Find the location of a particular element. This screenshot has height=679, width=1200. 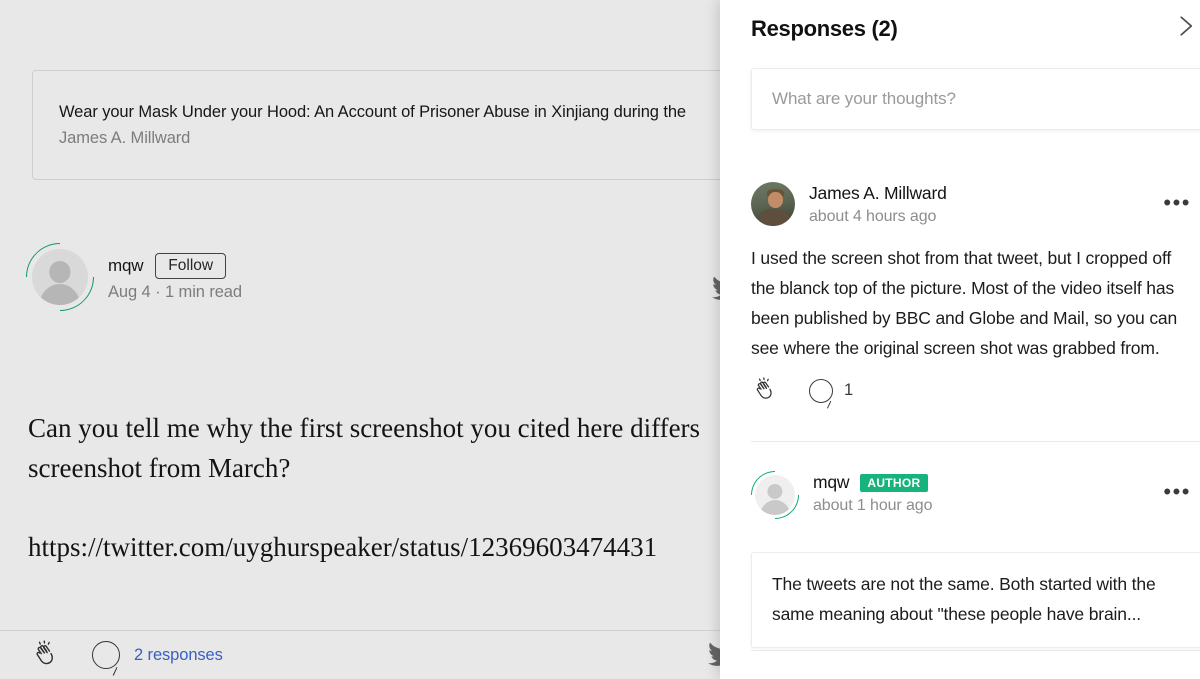

author-name: mqw is located at coordinates (125, 266).